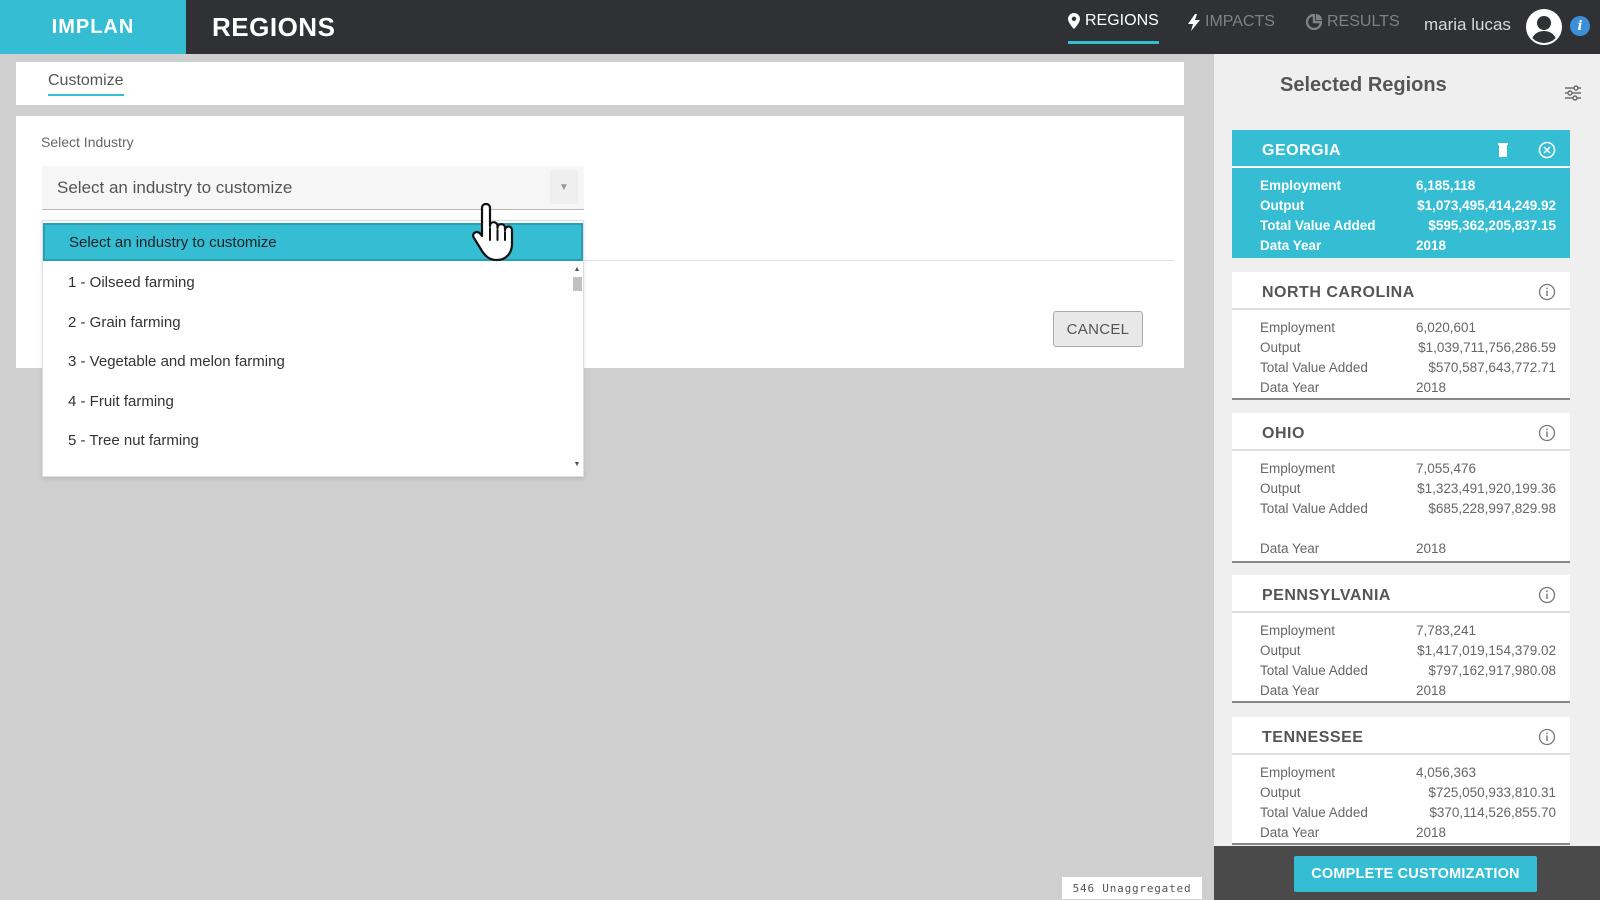 This screenshot has height=900, width=1600. Describe the element at coordinates (577, 465) in the screenshot. I see `scroll-down-icon: ▼` at that location.